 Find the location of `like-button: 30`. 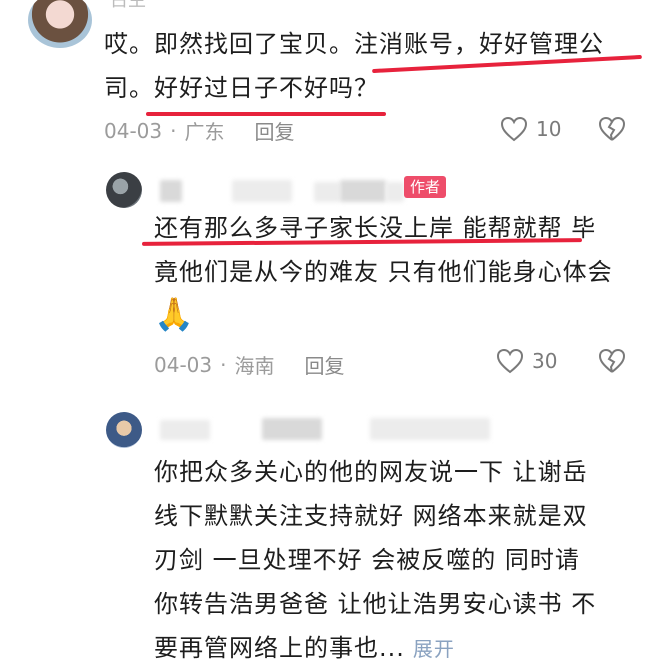

like-button: 30 is located at coordinates (526, 361).